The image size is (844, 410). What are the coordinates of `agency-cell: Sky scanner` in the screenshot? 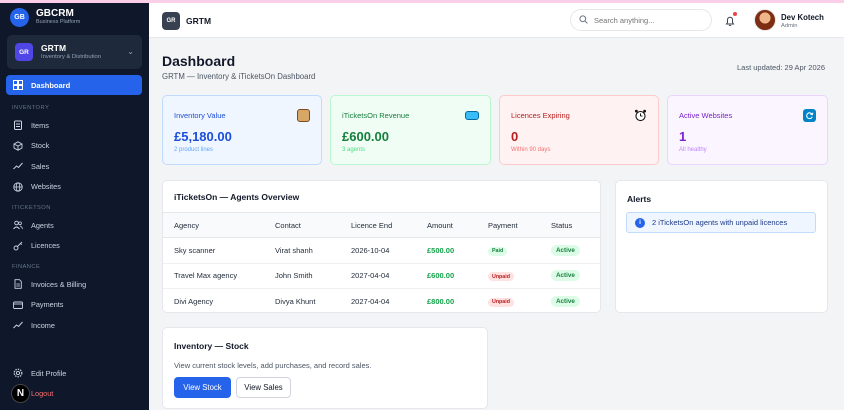 It's located at (213, 250).